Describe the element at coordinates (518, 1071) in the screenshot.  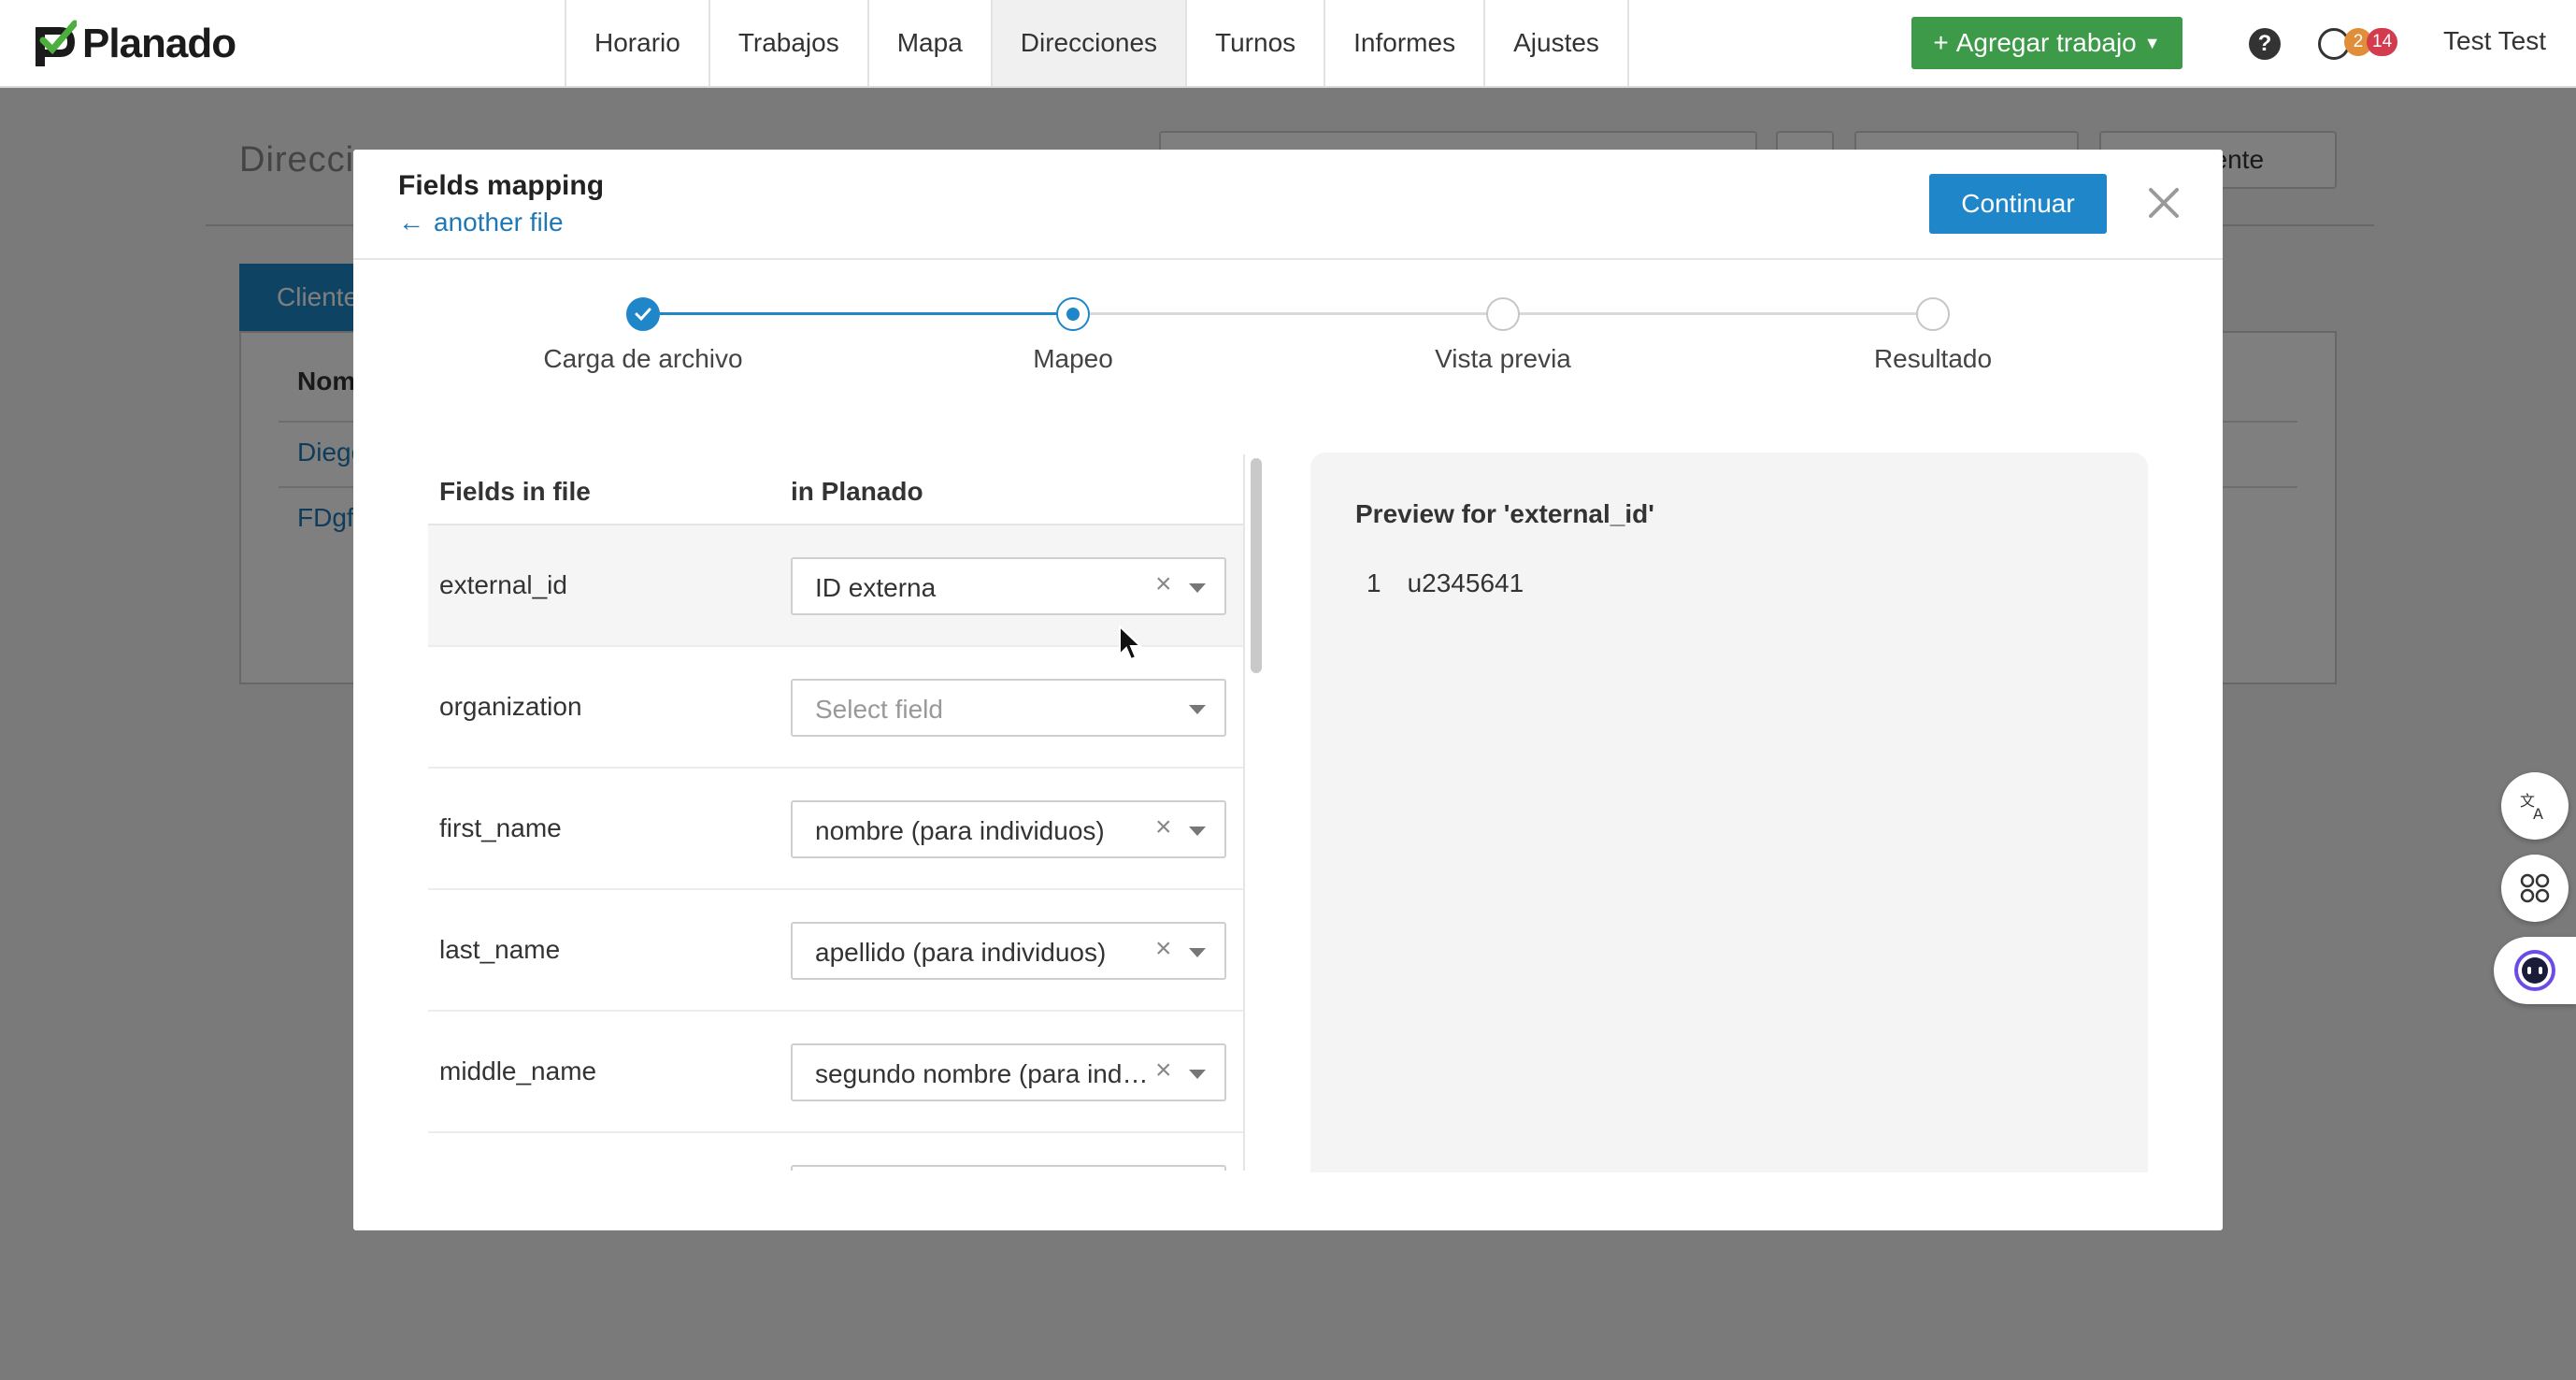
I see `file-field-name: middle_name` at that location.